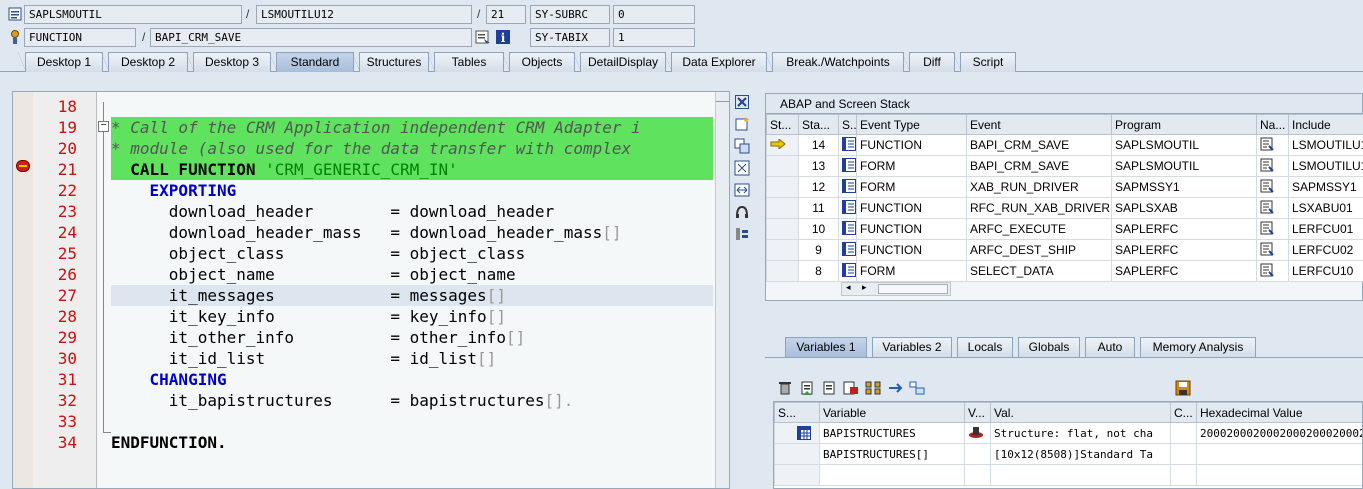  I want to click on tab-desktop-3: Desktop 3, so click(228, 62).